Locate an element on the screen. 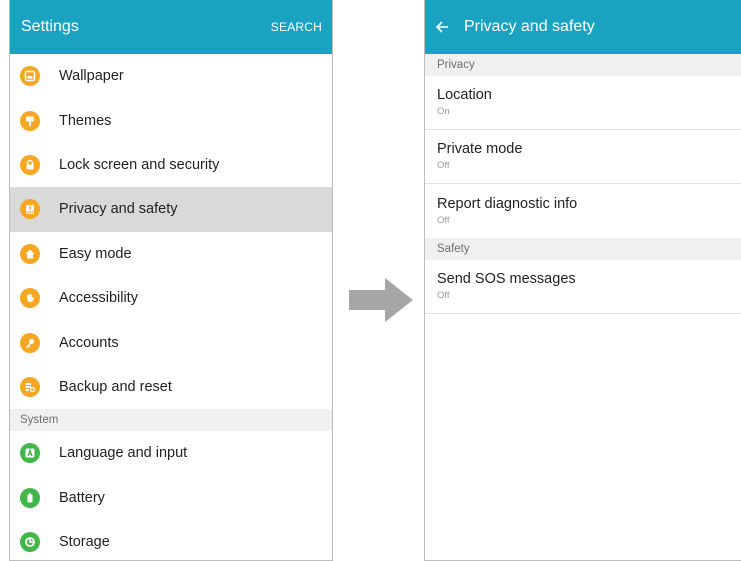  privacy-section-header: Privacy is located at coordinates (583, 65).